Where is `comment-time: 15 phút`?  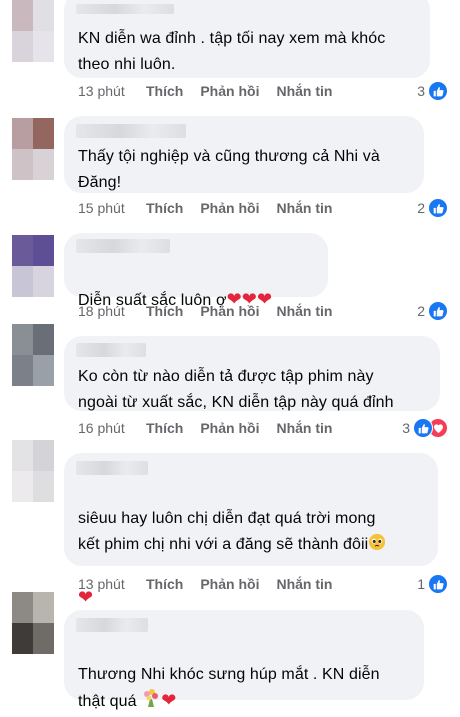
comment-time: 15 phút is located at coordinates (112, 208).